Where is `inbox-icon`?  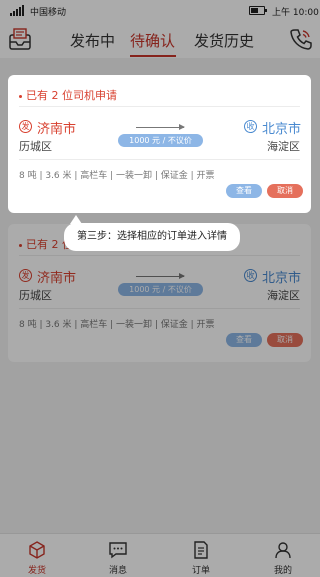 inbox-icon is located at coordinates (20, 39).